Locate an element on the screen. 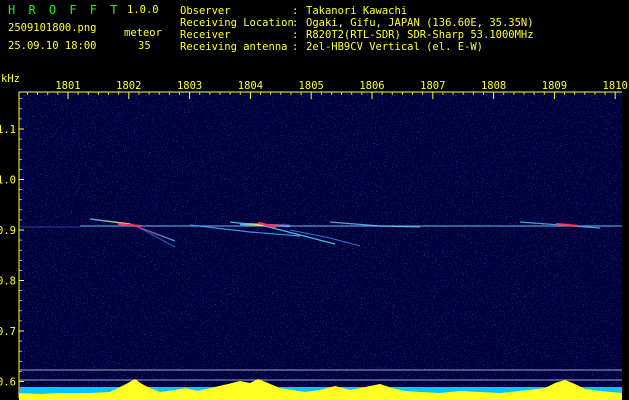 The width and height of the screenshot is (629, 400). freq-label: 1.0 is located at coordinates (8, 181).